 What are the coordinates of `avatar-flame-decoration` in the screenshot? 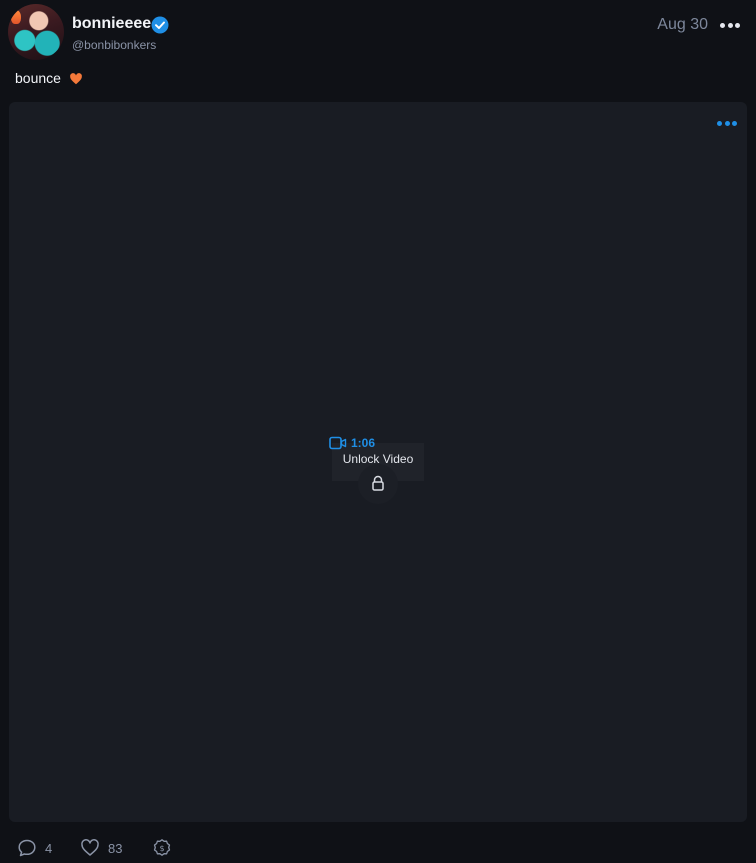 It's located at (16, 17).